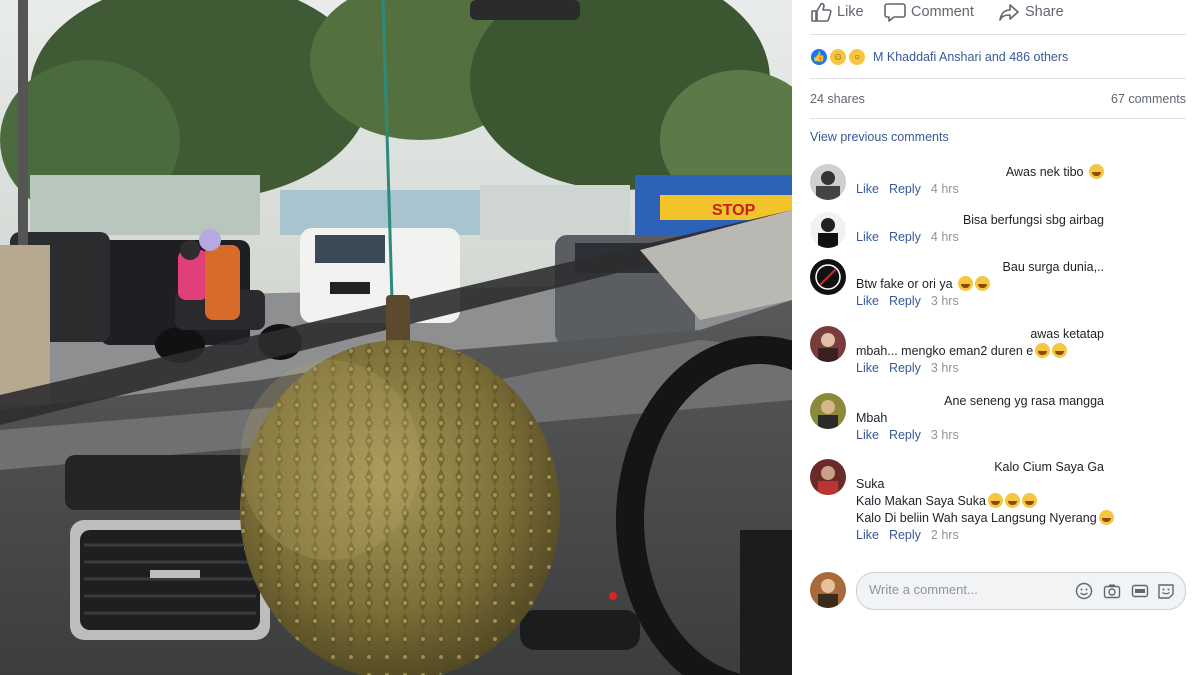  Describe the element at coordinates (734, 210) in the screenshot. I see `stop-sign-text: STOP` at that location.